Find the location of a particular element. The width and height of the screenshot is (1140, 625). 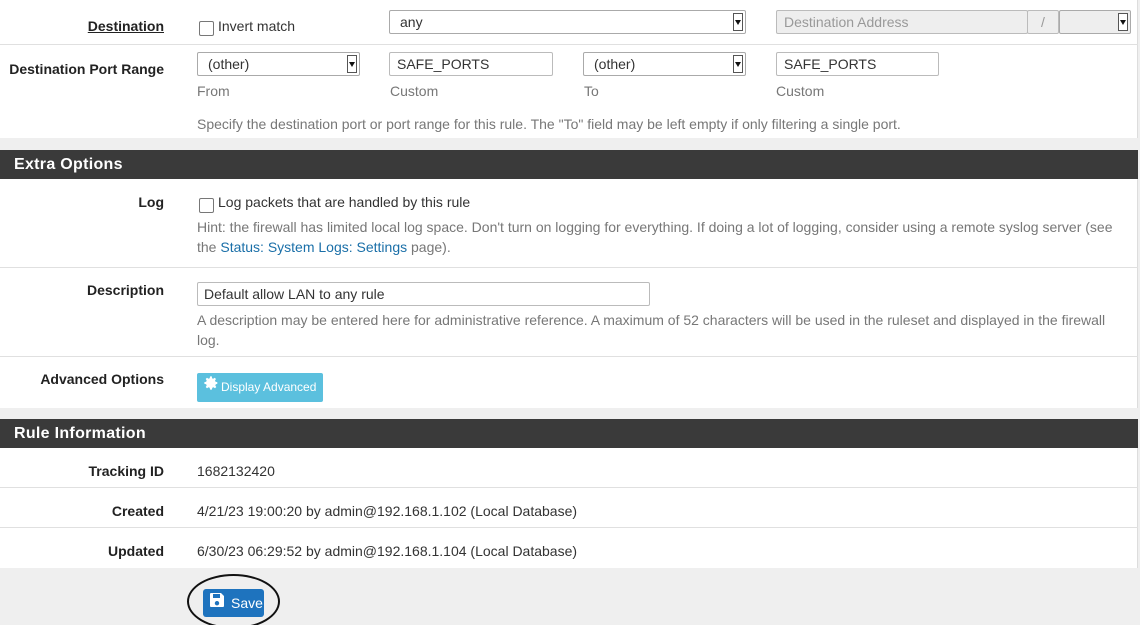

tracking-id-value: 1682132420 is located at coordinates (236, 471).